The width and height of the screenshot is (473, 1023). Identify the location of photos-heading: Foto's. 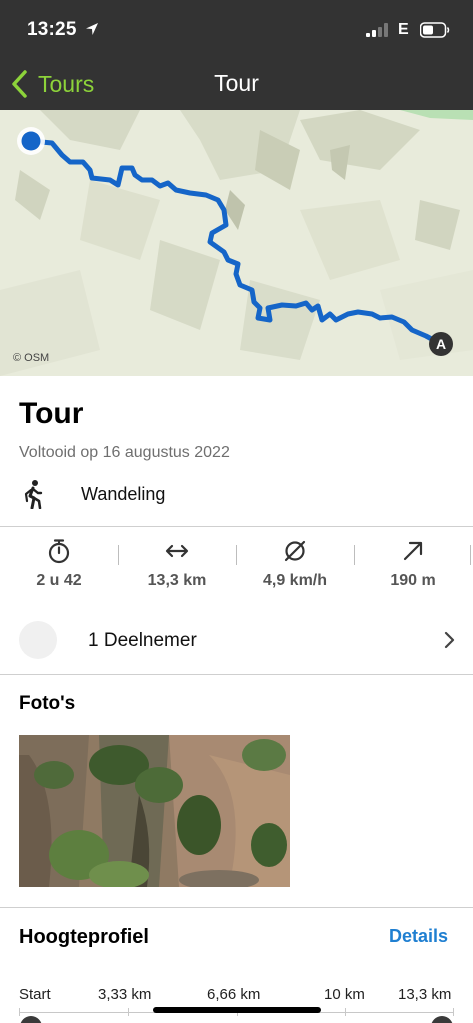
(47, 703).